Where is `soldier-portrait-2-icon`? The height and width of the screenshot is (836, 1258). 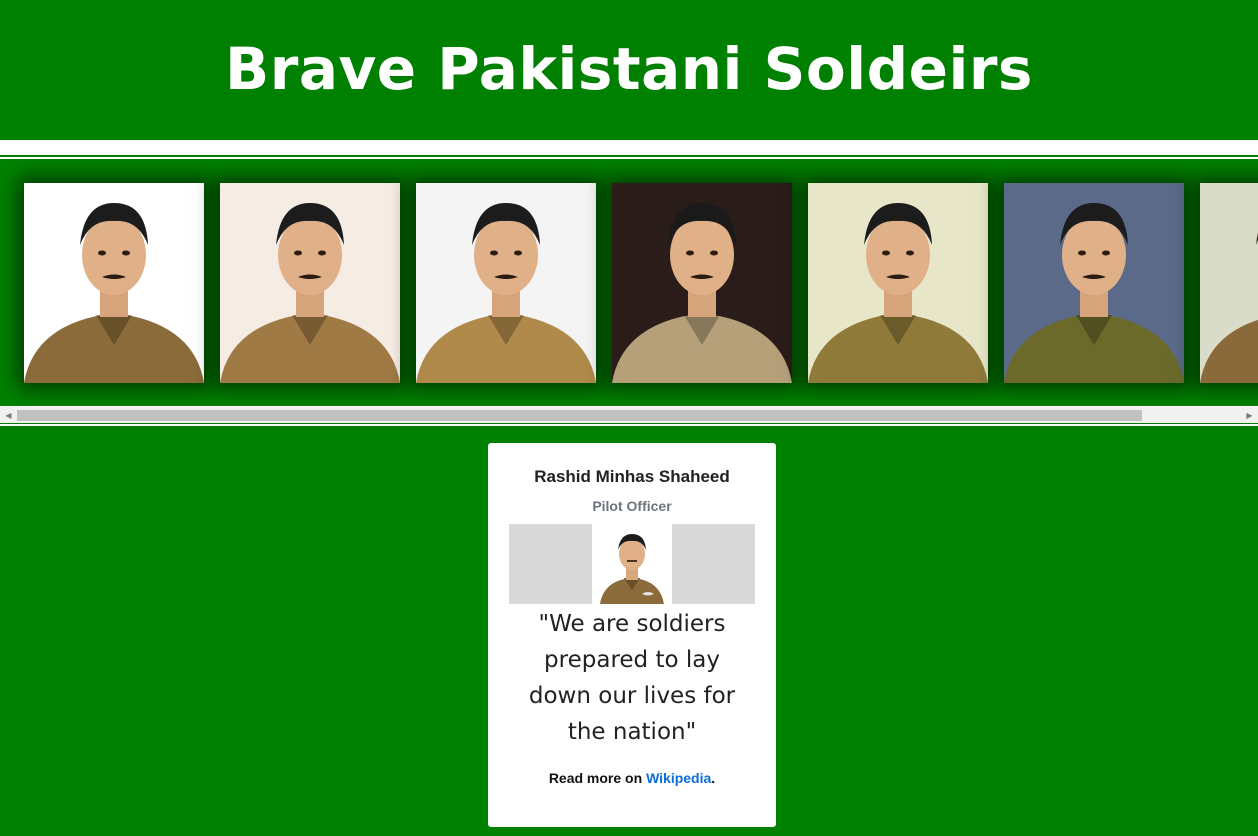
soldier-portrait-2-icon is located at coordinates (310, 283).